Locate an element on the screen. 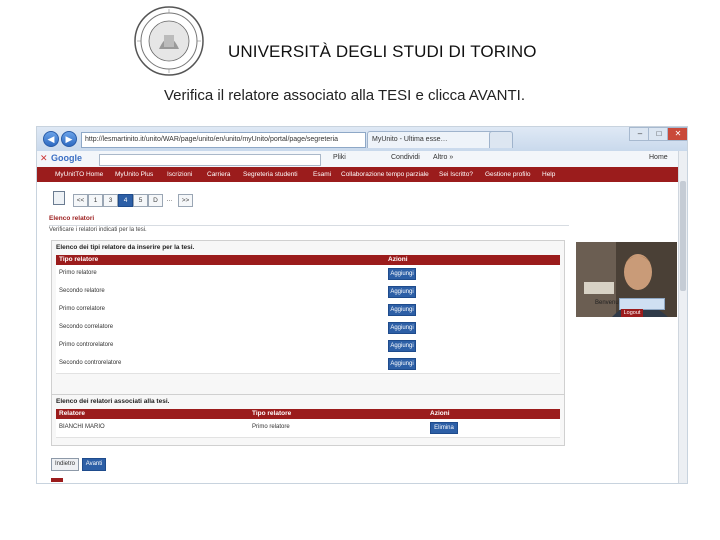 The width and height of the screenshot is (720, 540). toolbar-item: Altro » is located at coordinates (443, 157).